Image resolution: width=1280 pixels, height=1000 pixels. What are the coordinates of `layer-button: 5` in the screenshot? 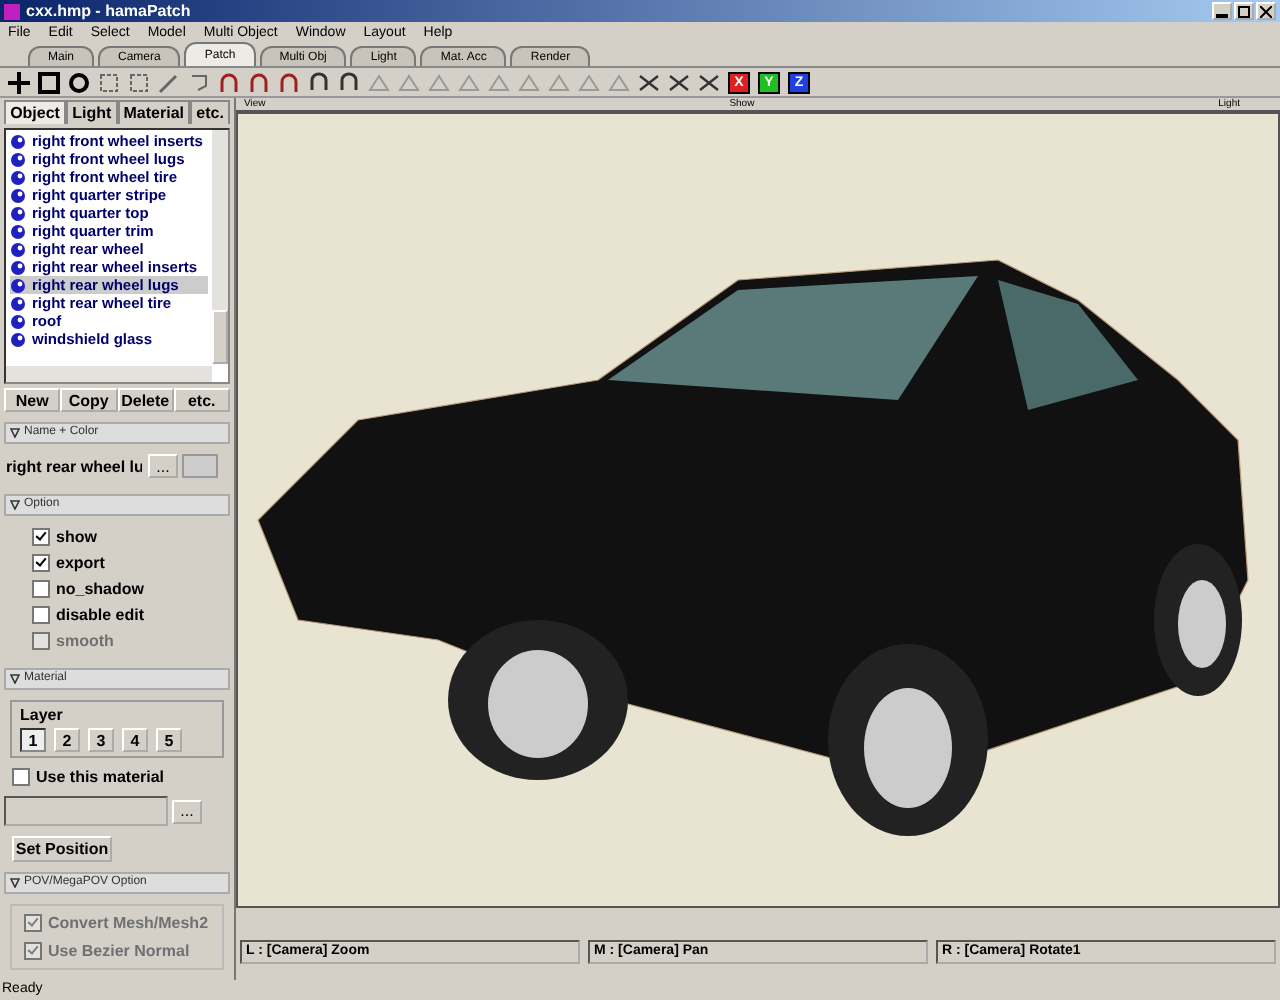 It's located at (169, 740).